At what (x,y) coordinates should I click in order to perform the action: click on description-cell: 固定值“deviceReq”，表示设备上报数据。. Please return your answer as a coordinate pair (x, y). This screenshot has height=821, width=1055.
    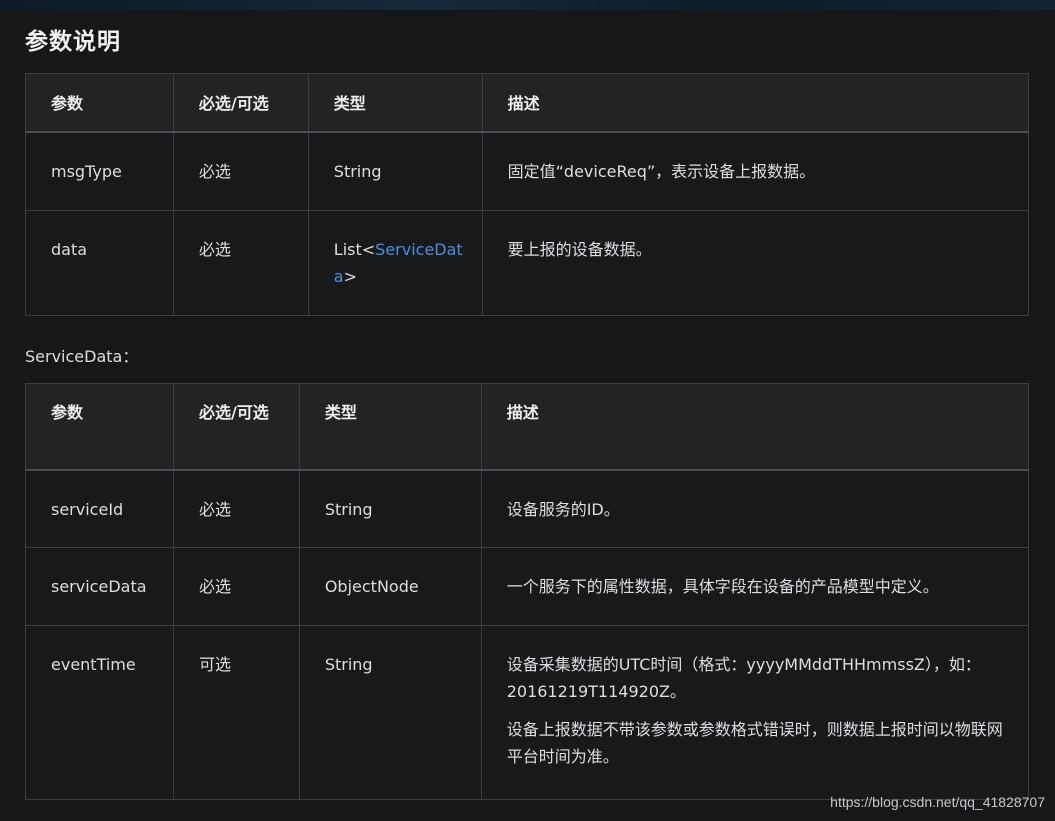
    Looking at the image, I should click on (755, 171).